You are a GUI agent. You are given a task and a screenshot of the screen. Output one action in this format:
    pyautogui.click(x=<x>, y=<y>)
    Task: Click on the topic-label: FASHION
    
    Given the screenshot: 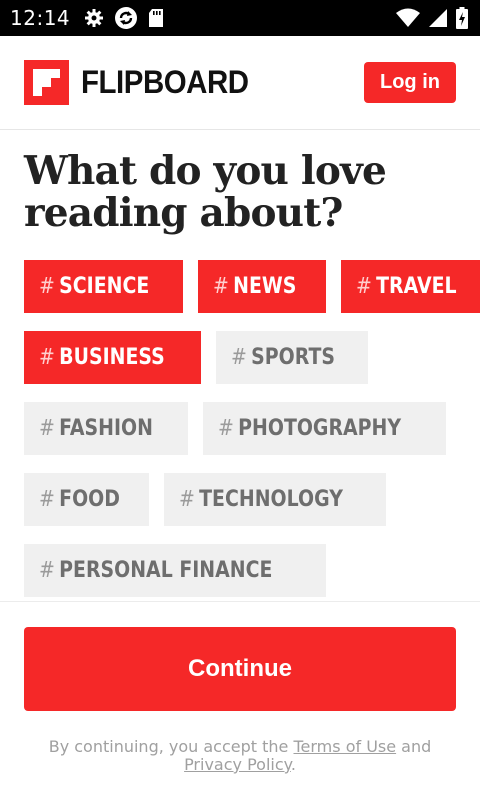 What is the action you would take?
    pyautogui.click(x=106, y=428)
    